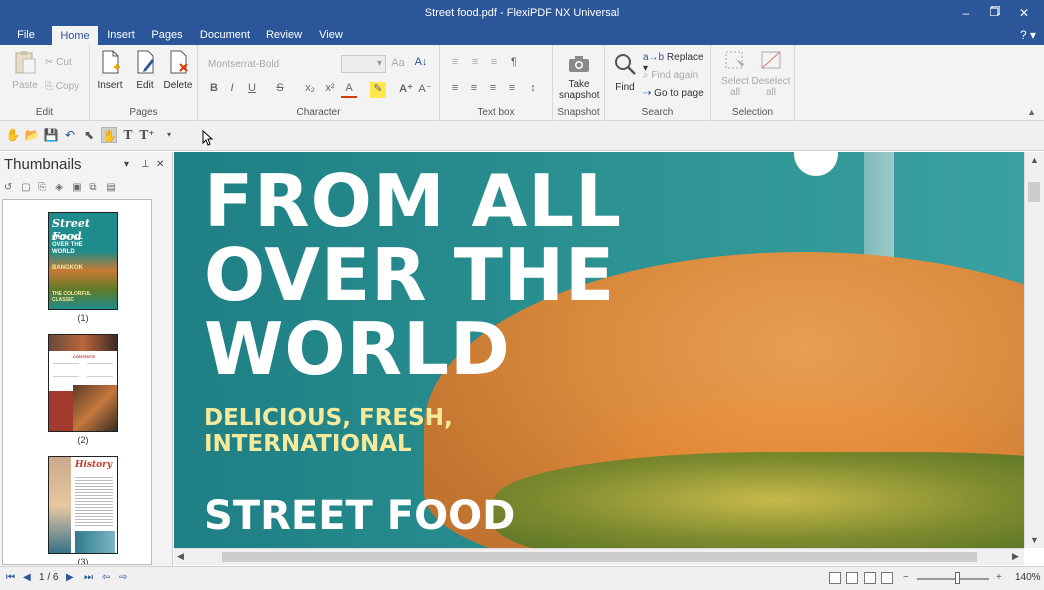 The image size is (1044, 590). I want to click on first-page-icon: ⏮, so click(10, 577).